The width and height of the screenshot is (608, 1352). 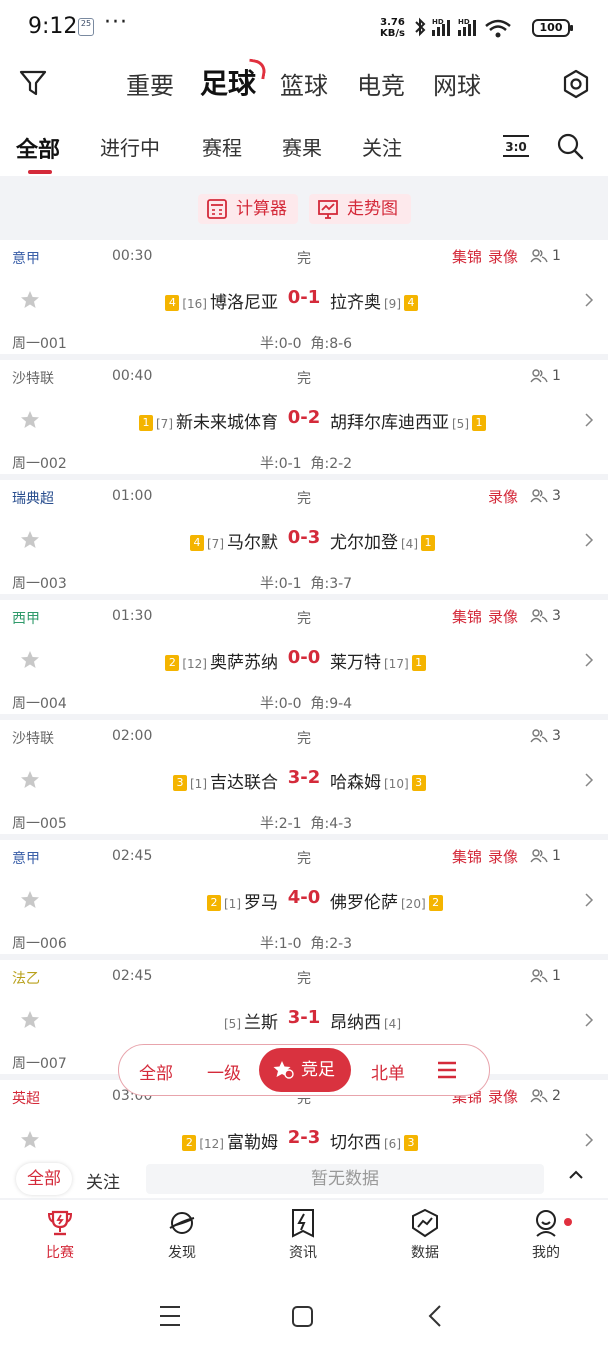 What do you see at coordinates (386, 900) in the screenshot?
I see `away-team: 佛罗伦萨 [20] 2` at bounding box center [386, 900].